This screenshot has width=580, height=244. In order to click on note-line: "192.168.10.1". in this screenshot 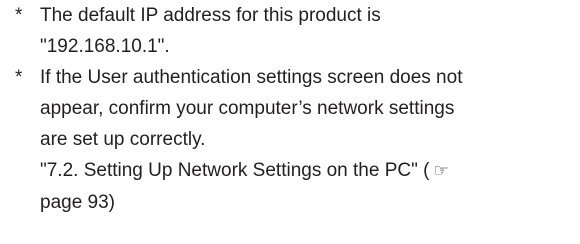, I will do `click(105, 46)`.